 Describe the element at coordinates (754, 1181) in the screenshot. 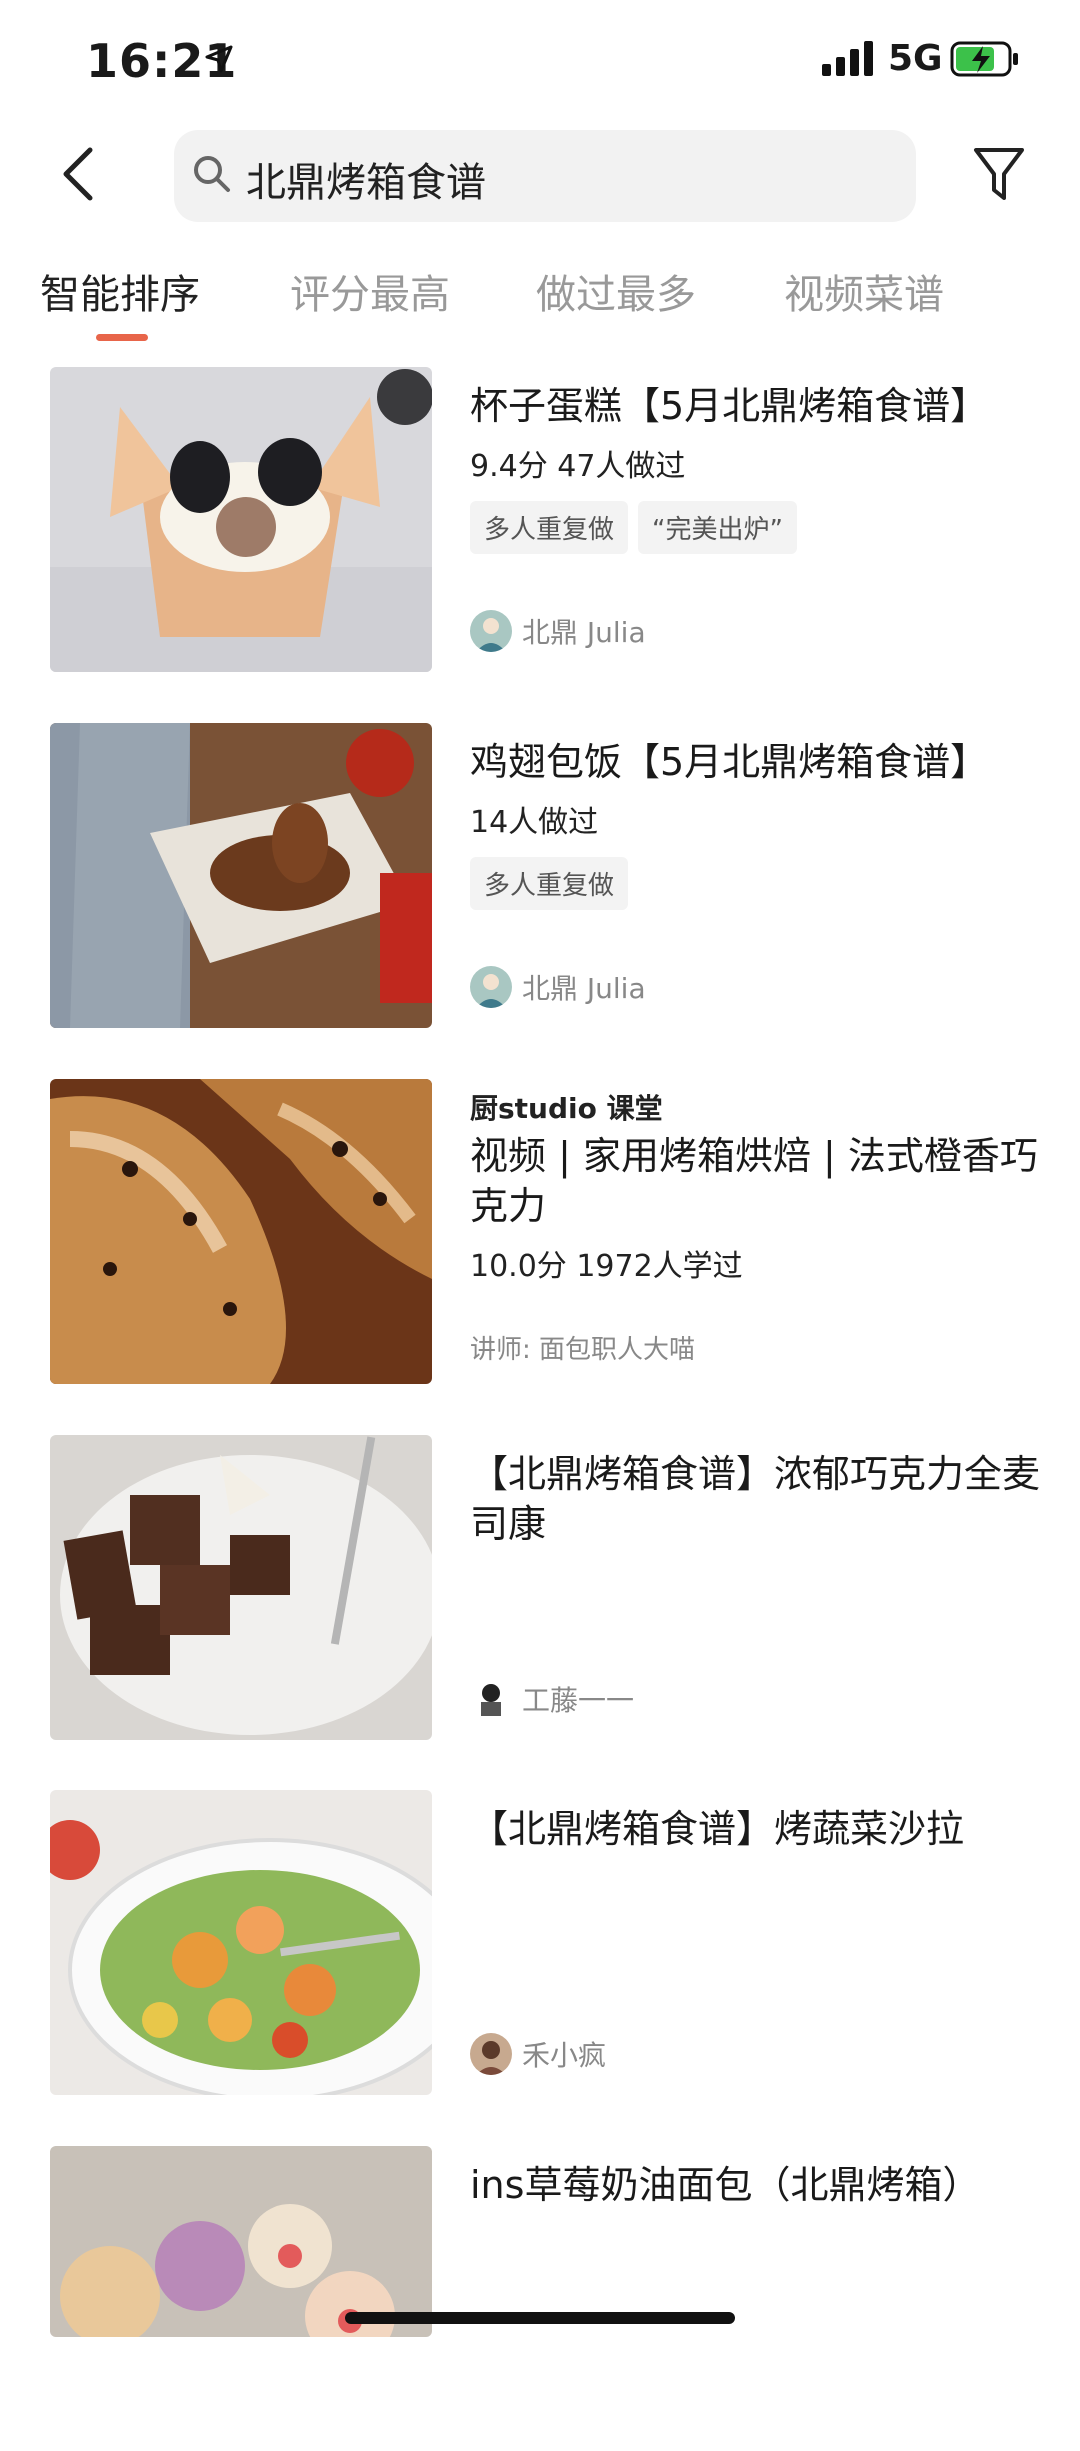

I see `course-title: 视频 | 家用烤箱烘焙 | 法式橙香巧克力` at that location.